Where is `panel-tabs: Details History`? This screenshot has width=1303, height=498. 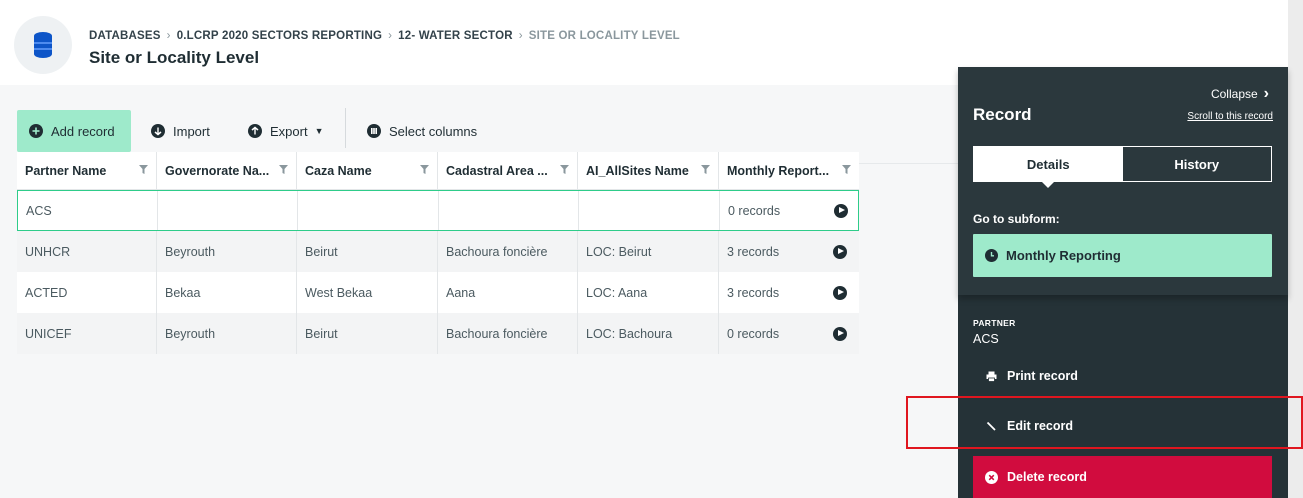
panel-tabs: Details History is located at coordinates (1122, 167).